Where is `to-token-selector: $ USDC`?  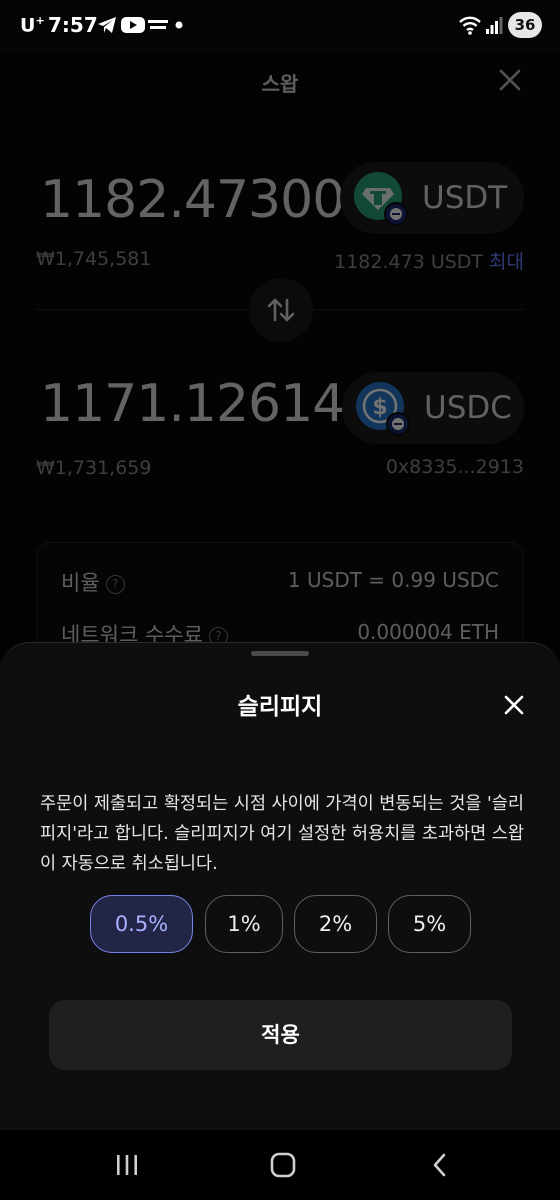
to-token-selector: $ USDC is located at coordinates (433, 408).